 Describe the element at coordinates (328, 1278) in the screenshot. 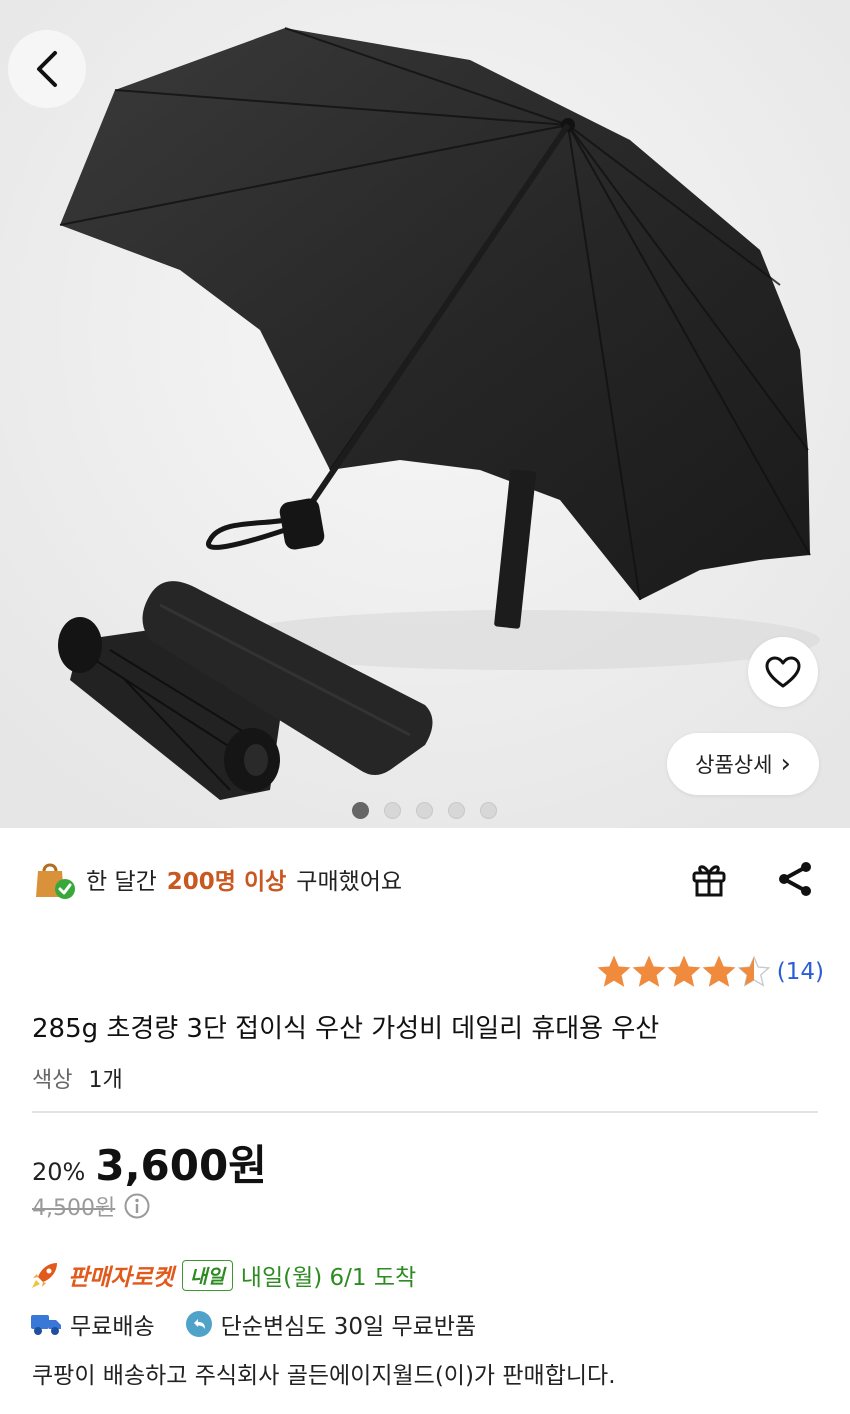

I see `arrival-date: 내일(월) 6/1 도착` at that location.